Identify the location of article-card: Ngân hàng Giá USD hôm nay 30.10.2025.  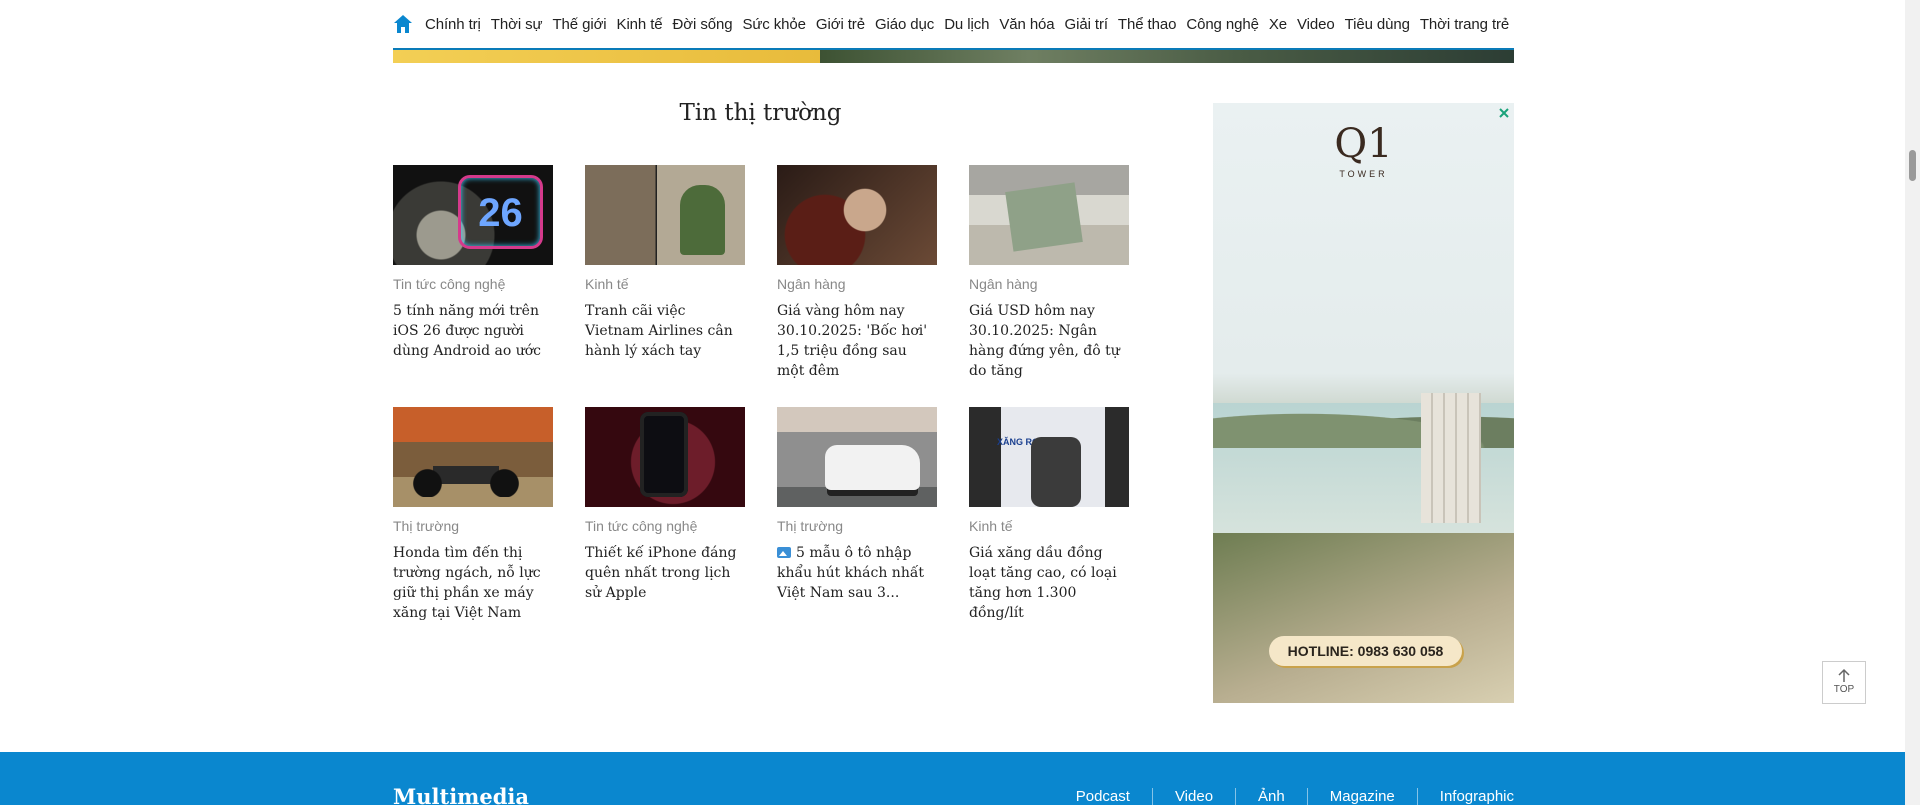
(1049, 273).